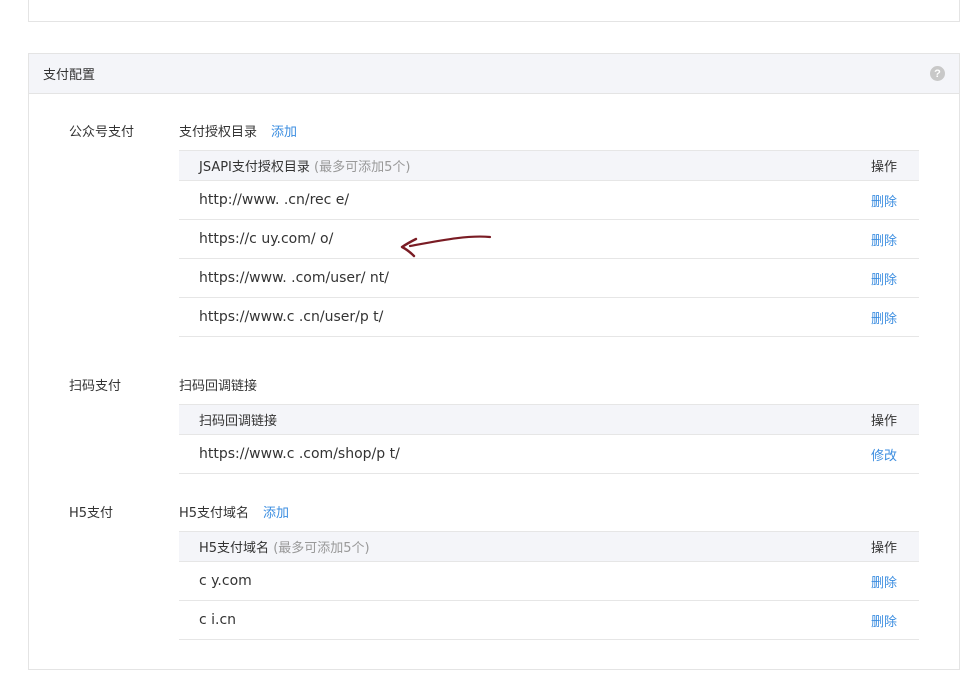 This screenshot has height=688, width=977. I want to click on section-label-h5: H5支付, so click(91, 513).